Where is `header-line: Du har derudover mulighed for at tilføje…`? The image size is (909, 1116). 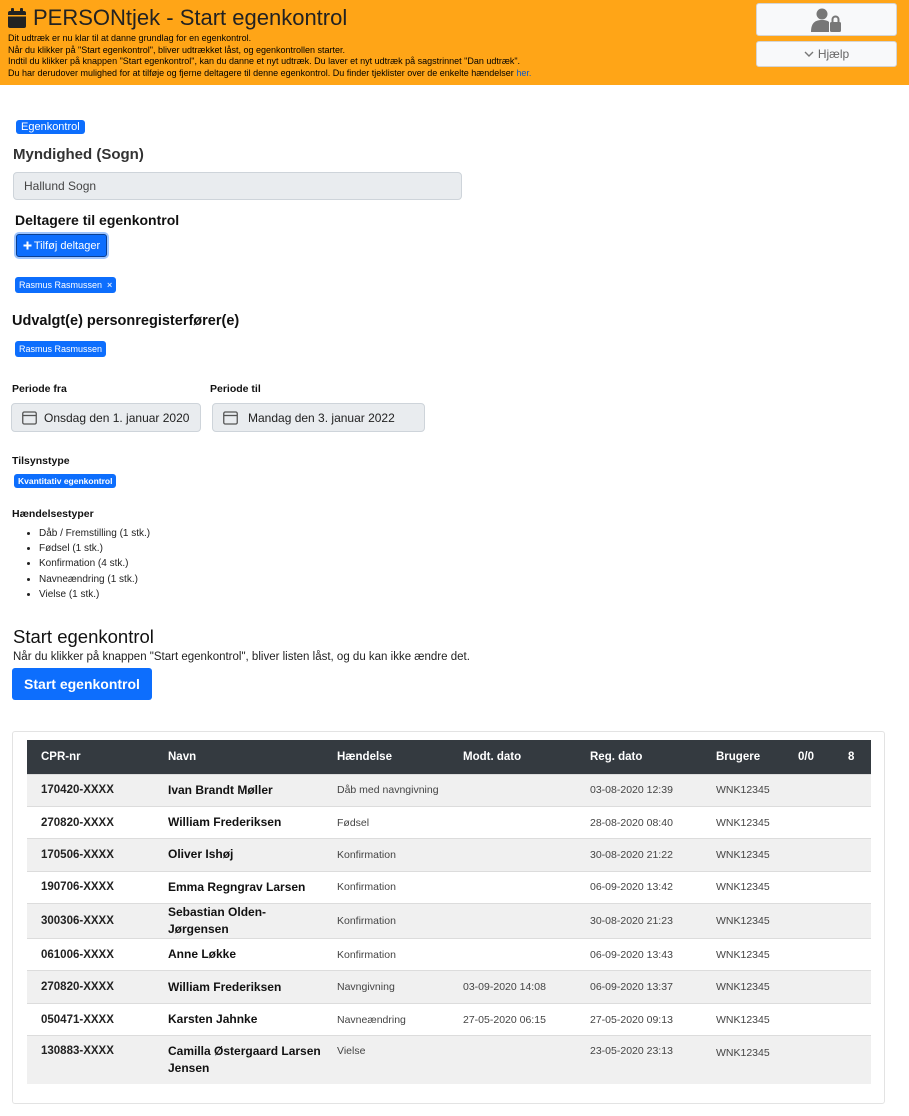
header-line: Du har derudover mulighed for at tilføje… is located at coordinates (269, 74).